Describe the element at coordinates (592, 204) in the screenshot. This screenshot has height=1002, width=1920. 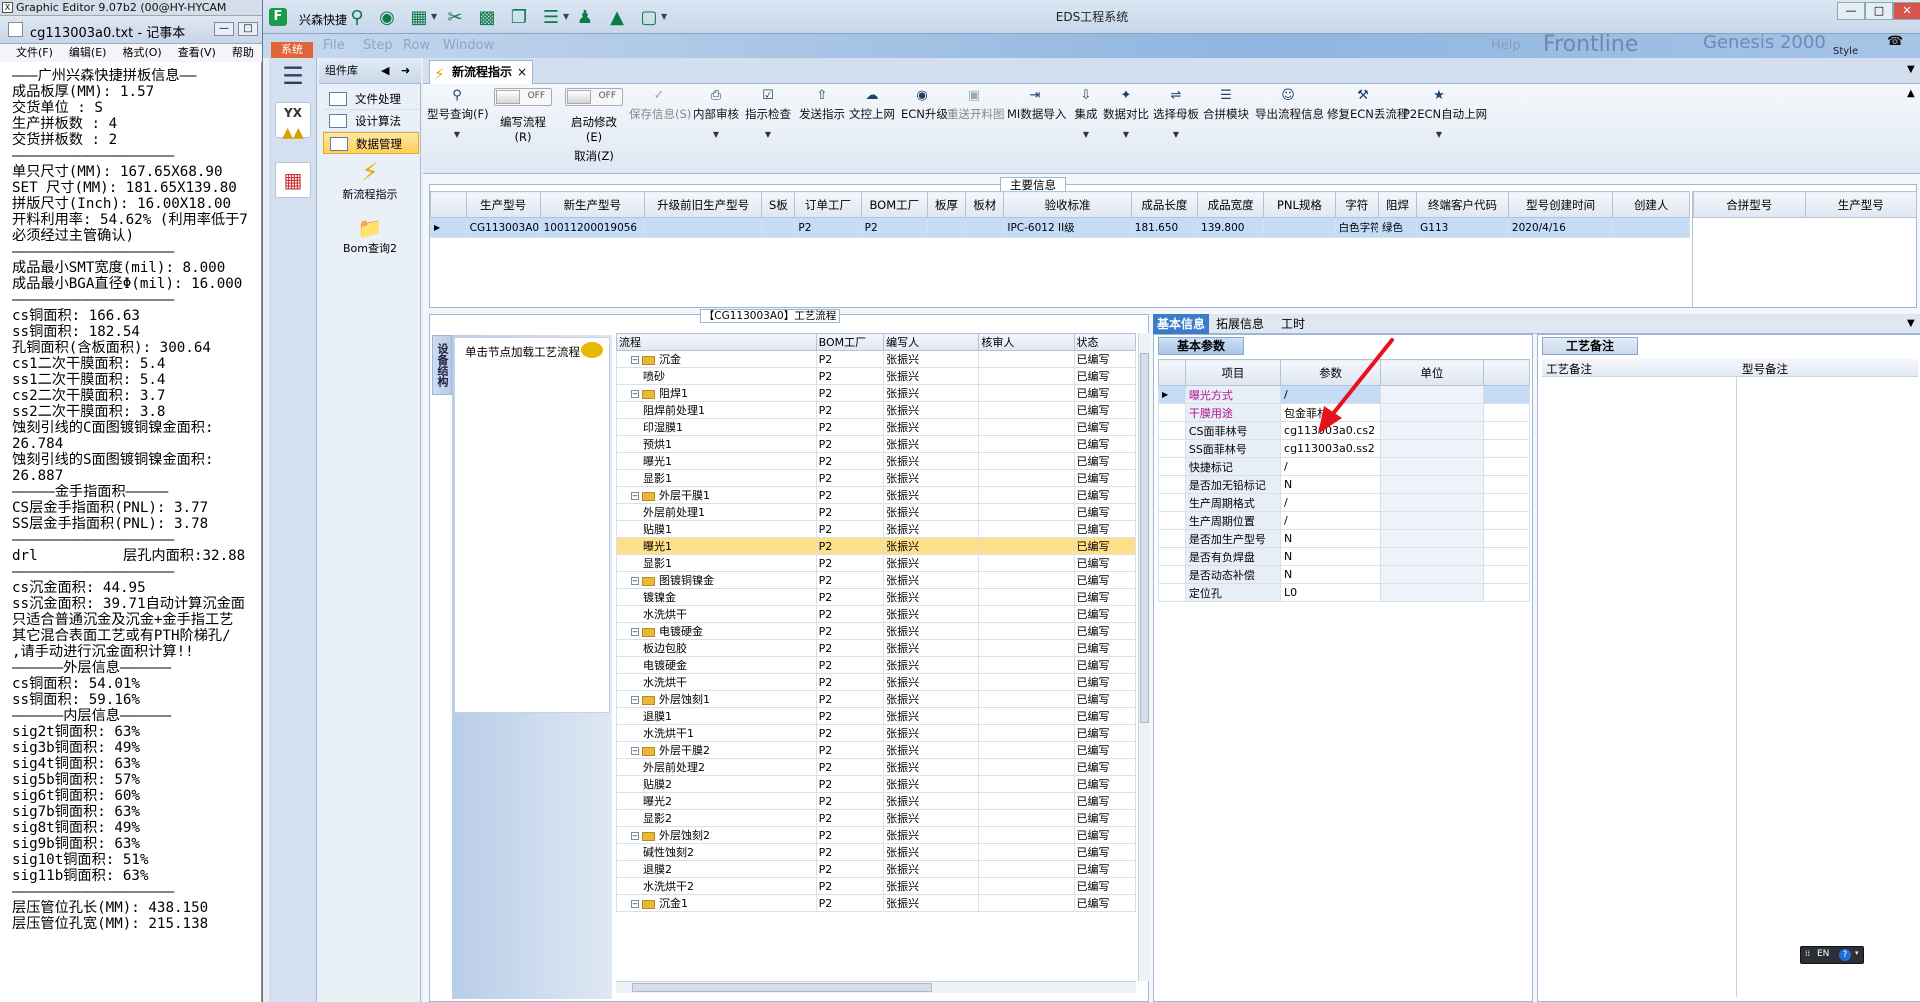
I see `column-header: 新生产型号` at that location.